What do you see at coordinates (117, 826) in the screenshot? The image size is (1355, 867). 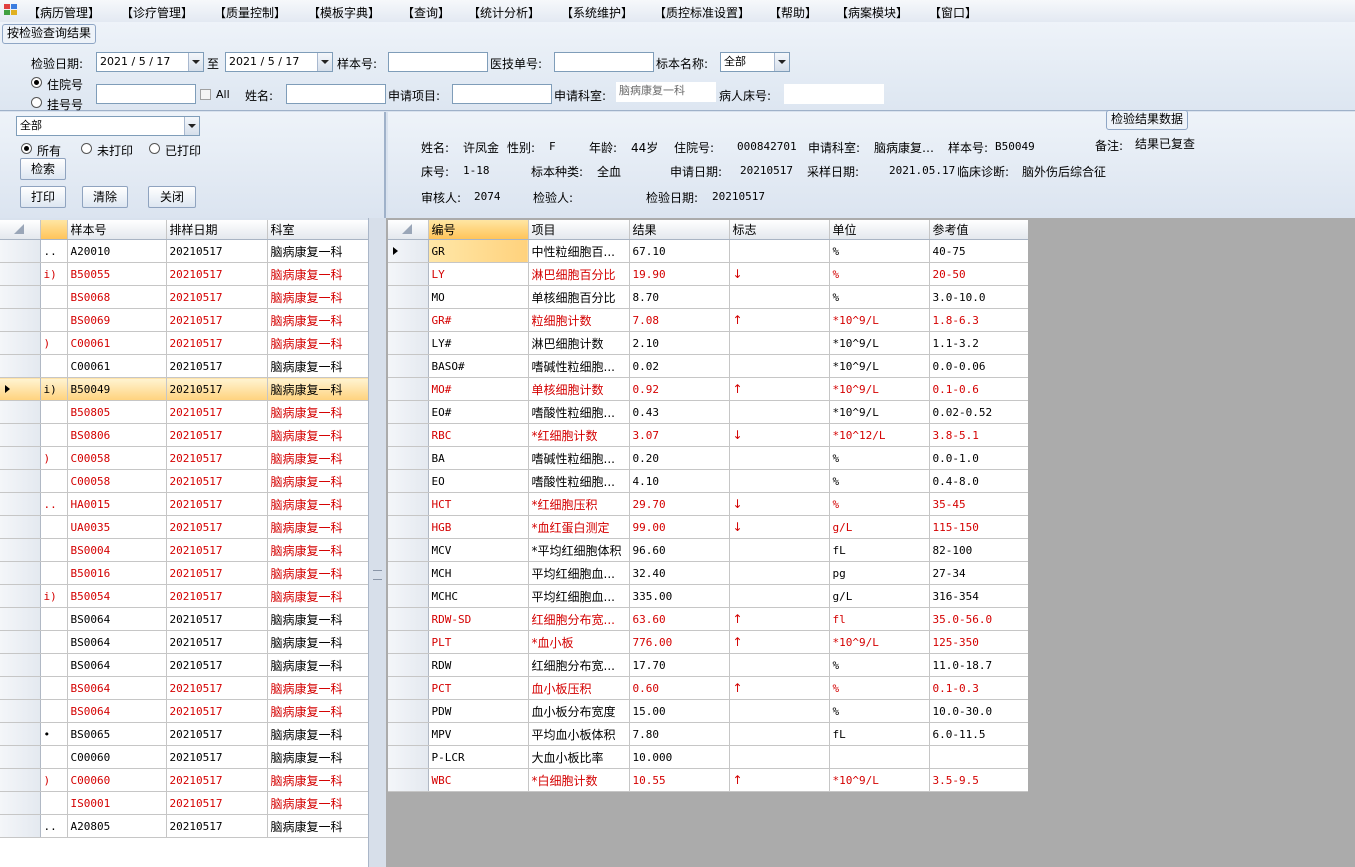 I see `sample-no-cell: A20805` at bounding box center [117, 826].